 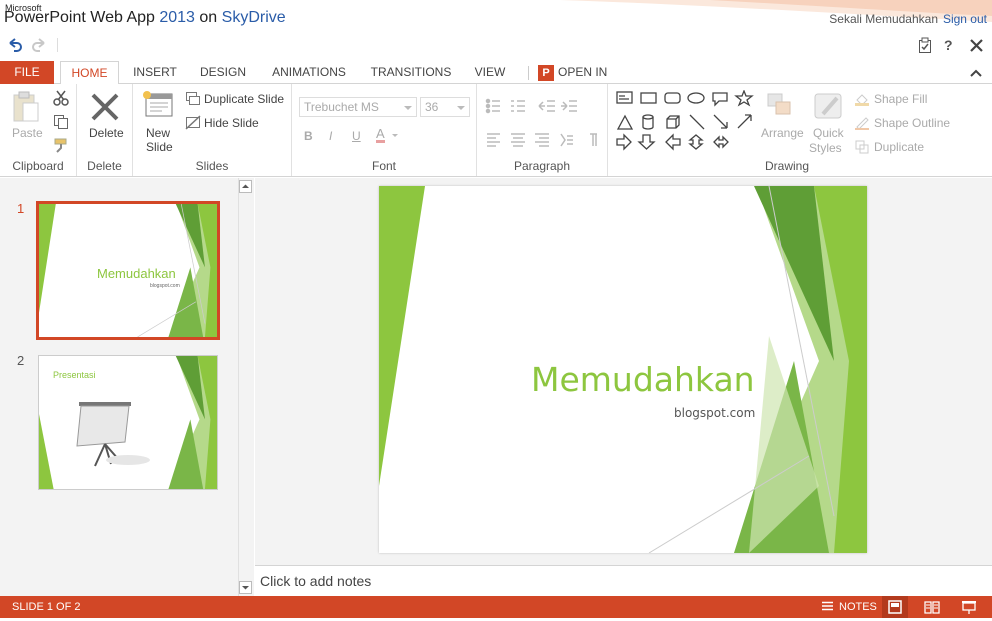 I want to click on underline-button: U, so click(x=356, y=136).